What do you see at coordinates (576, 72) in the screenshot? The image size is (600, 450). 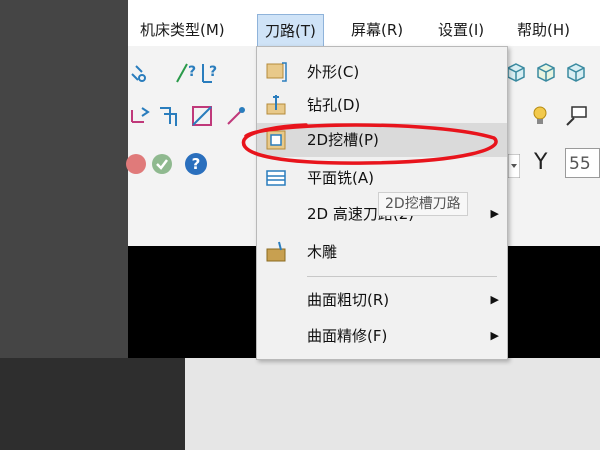 I see `cube-view-3-icon` at bounding box center [576, 72].